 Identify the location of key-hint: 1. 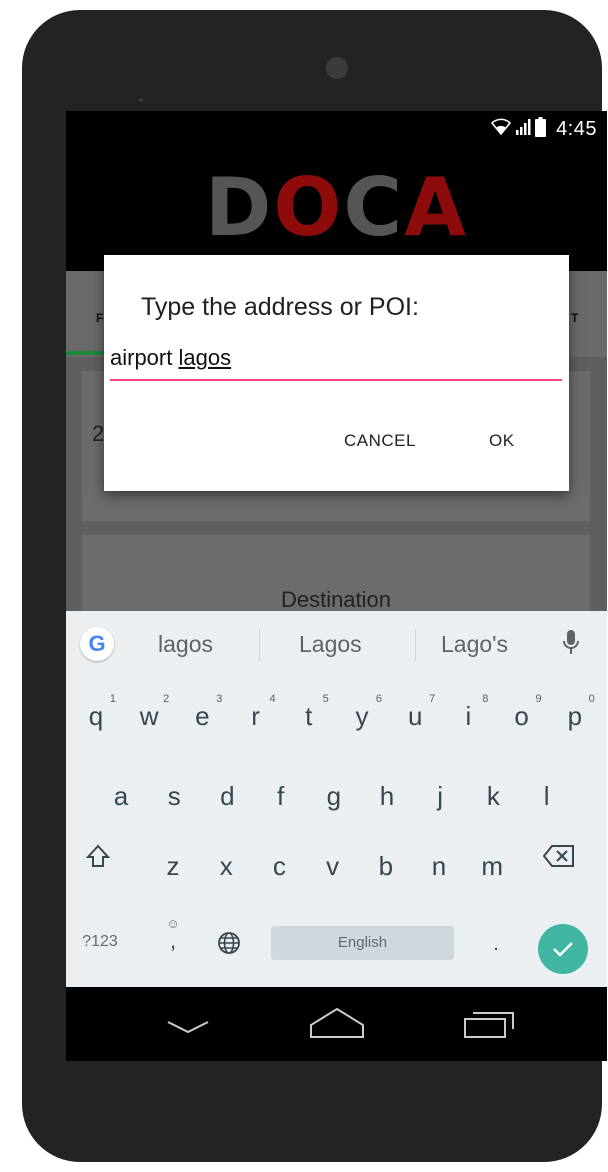
(112, 699).